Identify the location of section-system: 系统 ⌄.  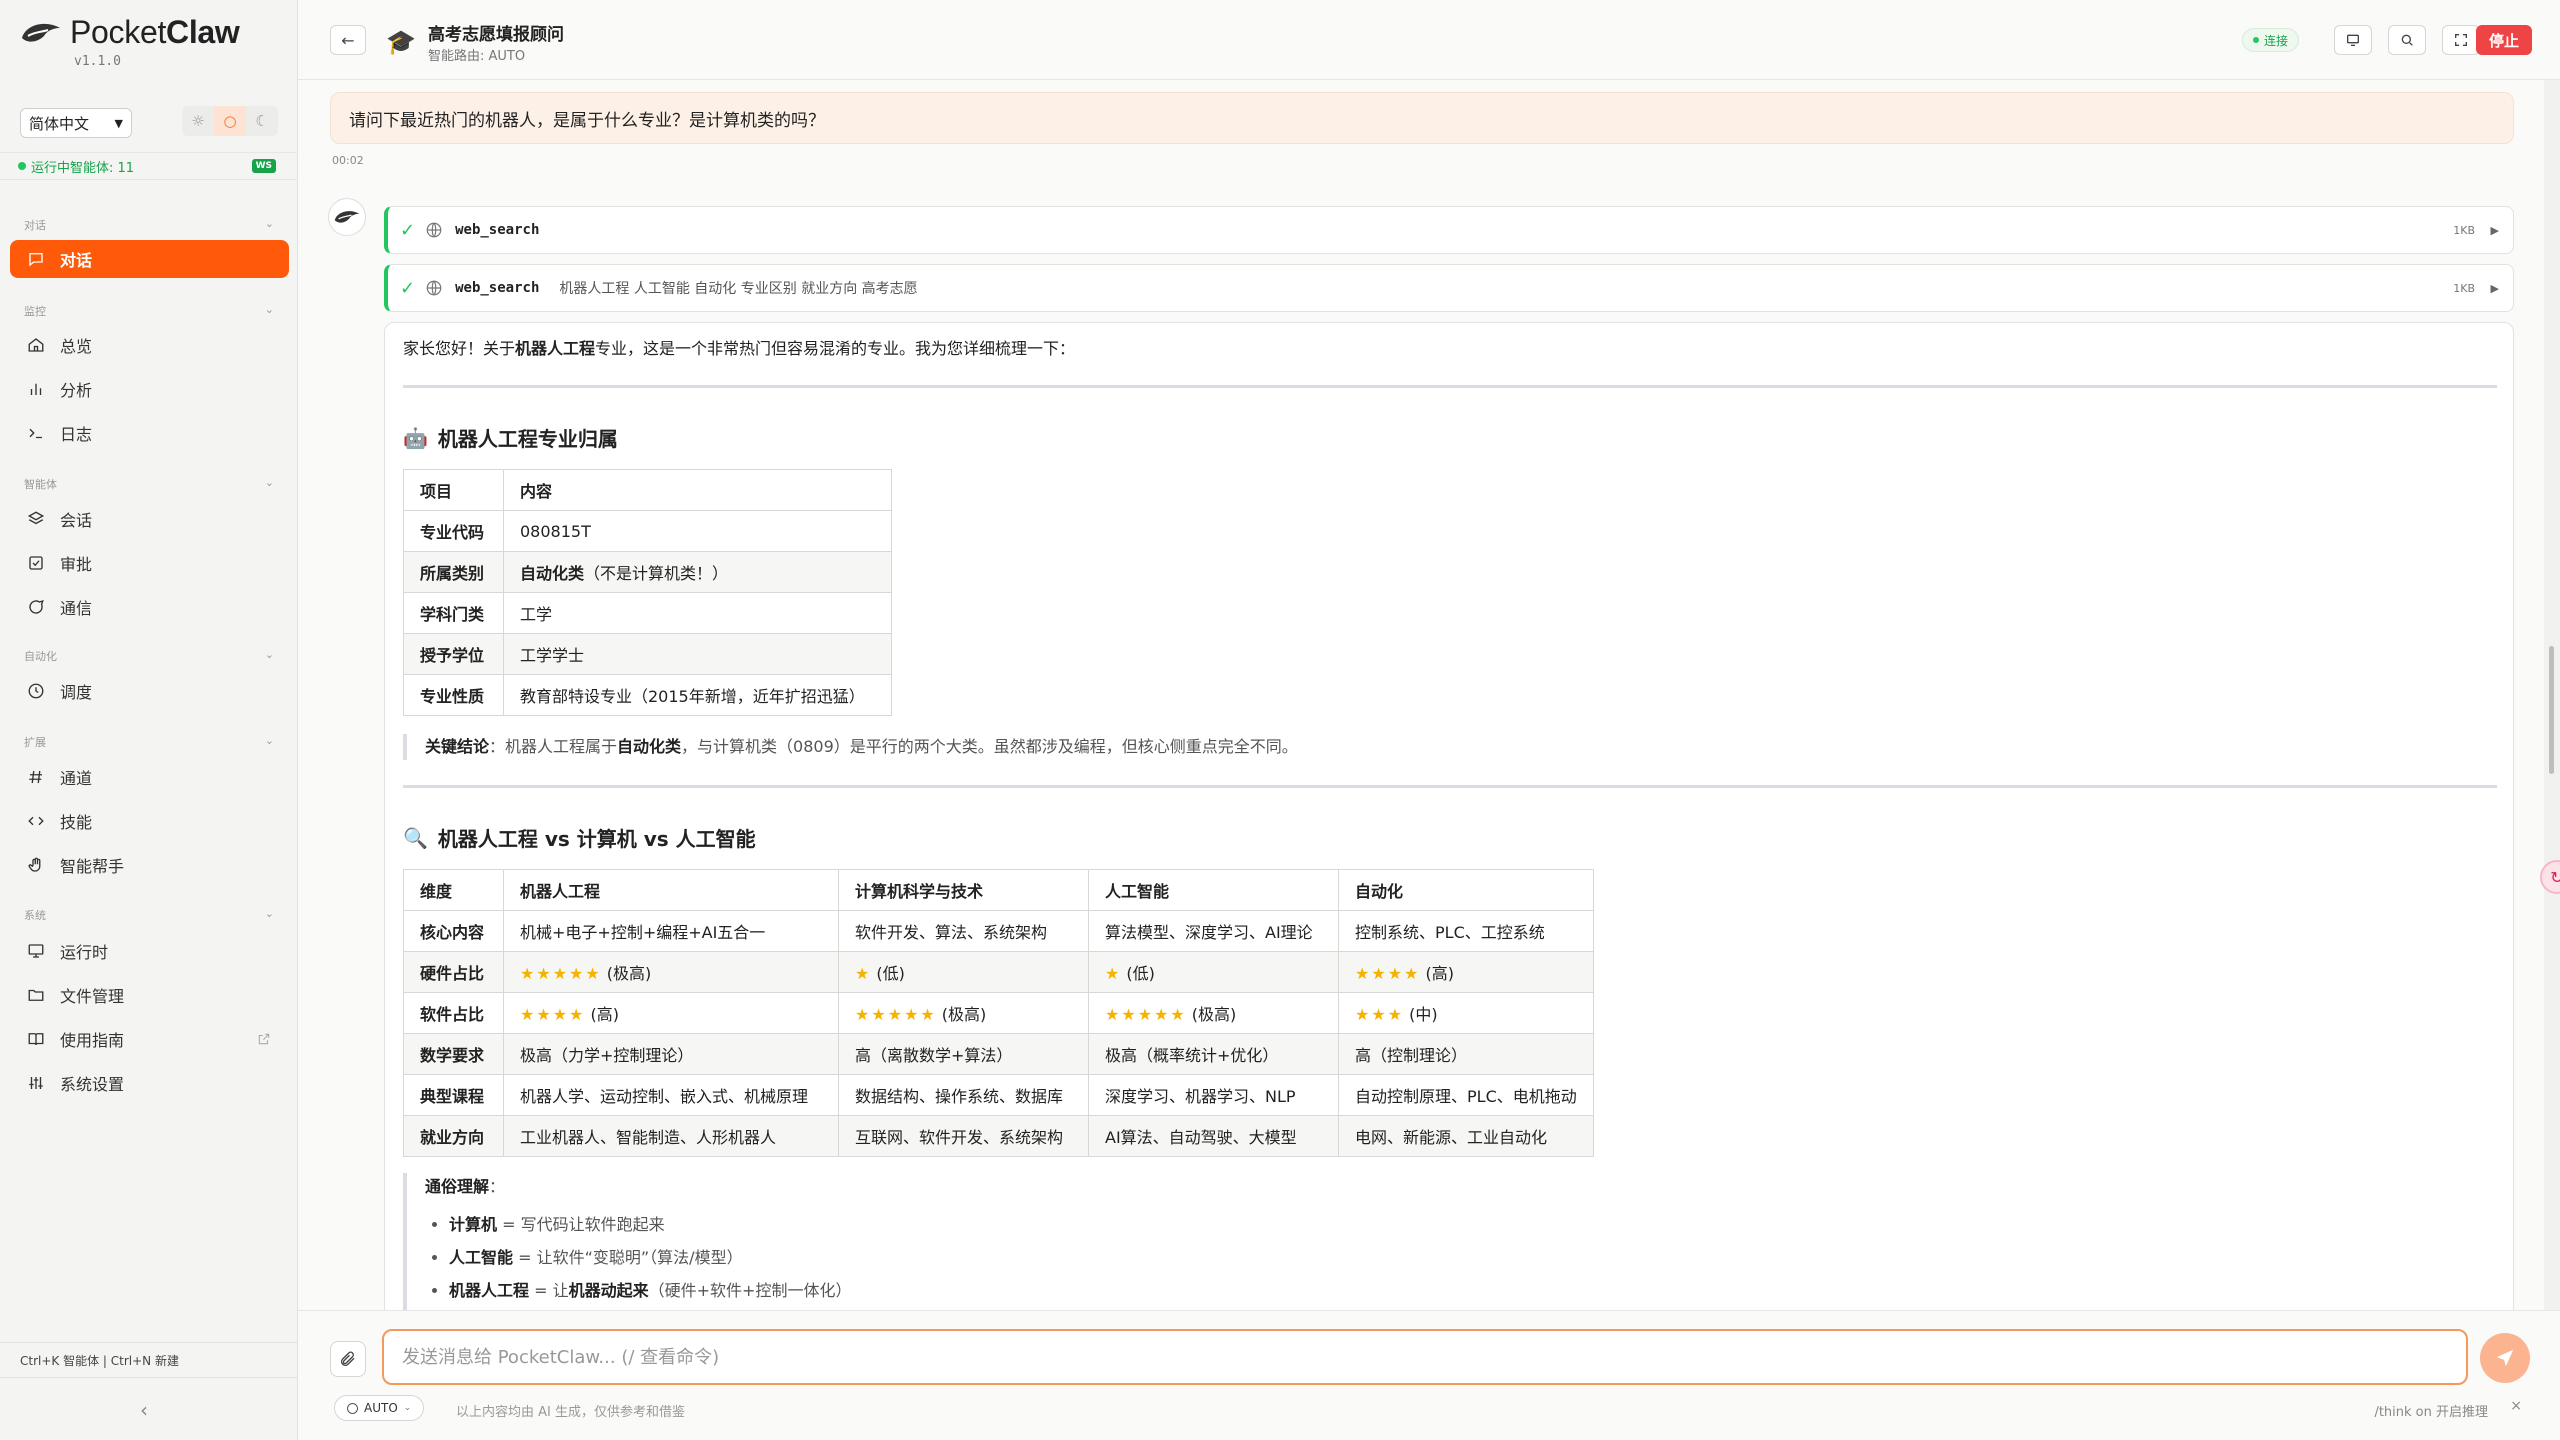
(149, 915).